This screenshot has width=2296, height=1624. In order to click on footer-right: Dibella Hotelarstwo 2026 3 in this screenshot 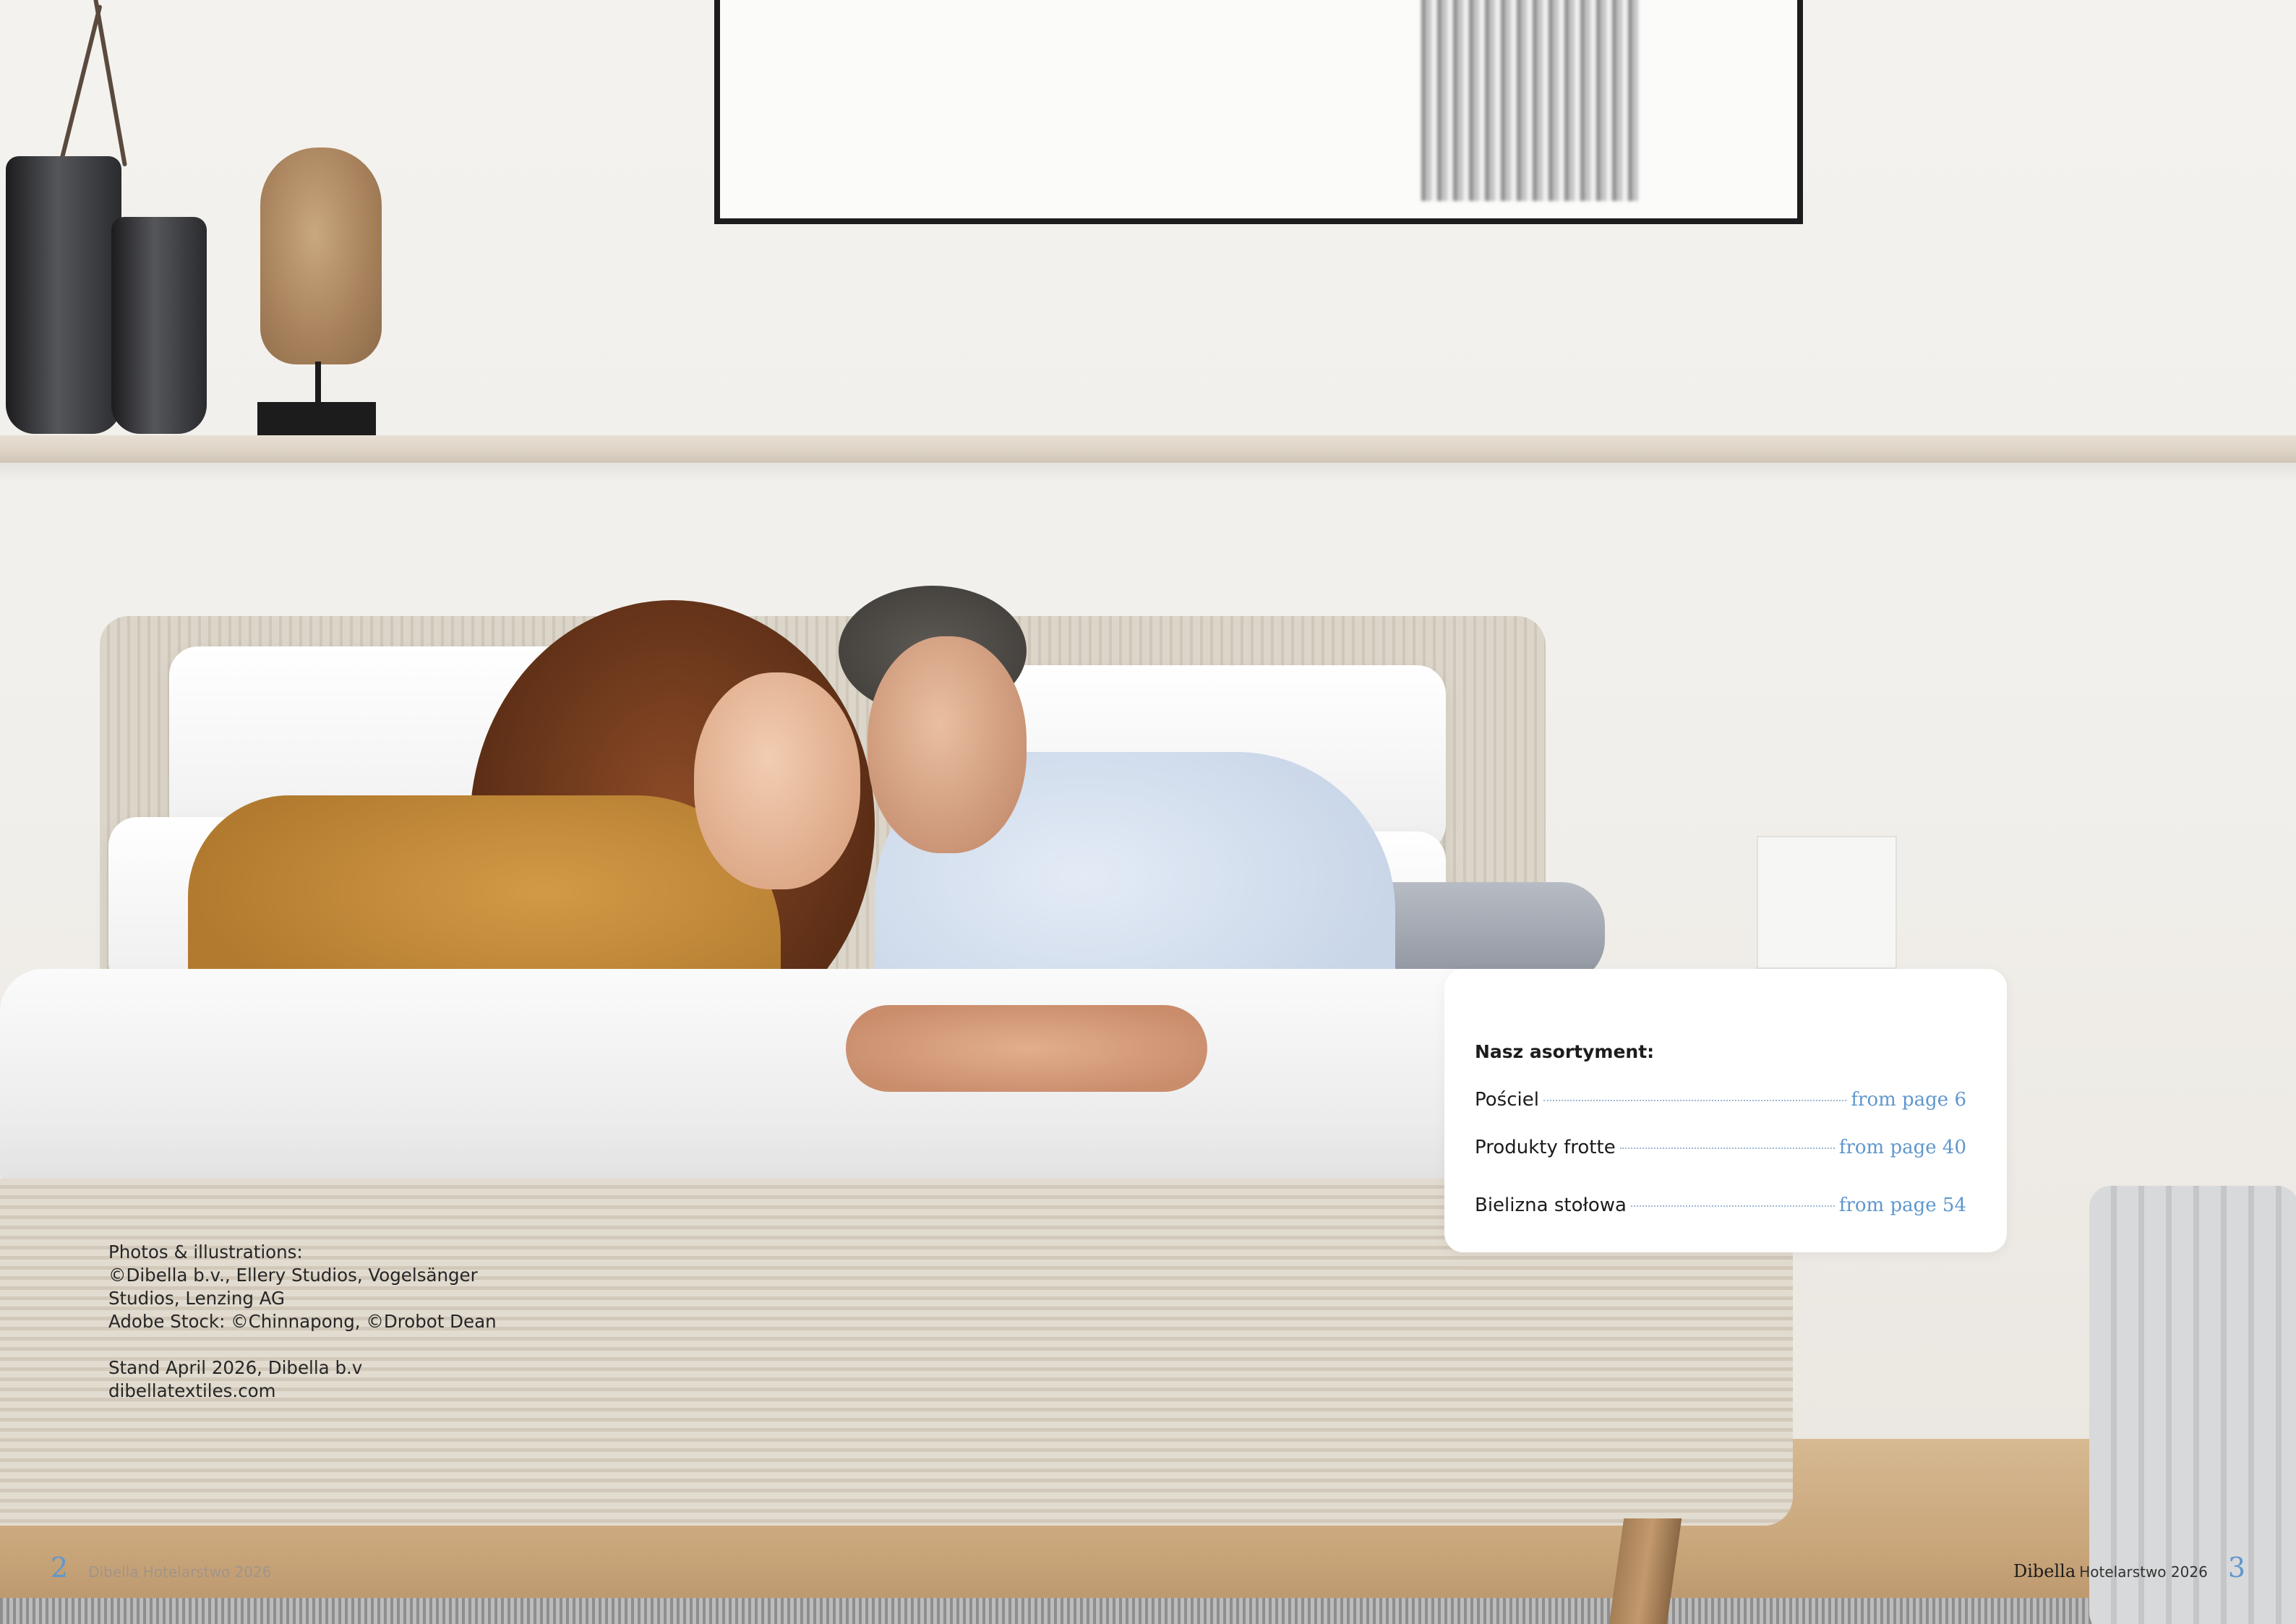, I will do `click(2129, 1568)`.